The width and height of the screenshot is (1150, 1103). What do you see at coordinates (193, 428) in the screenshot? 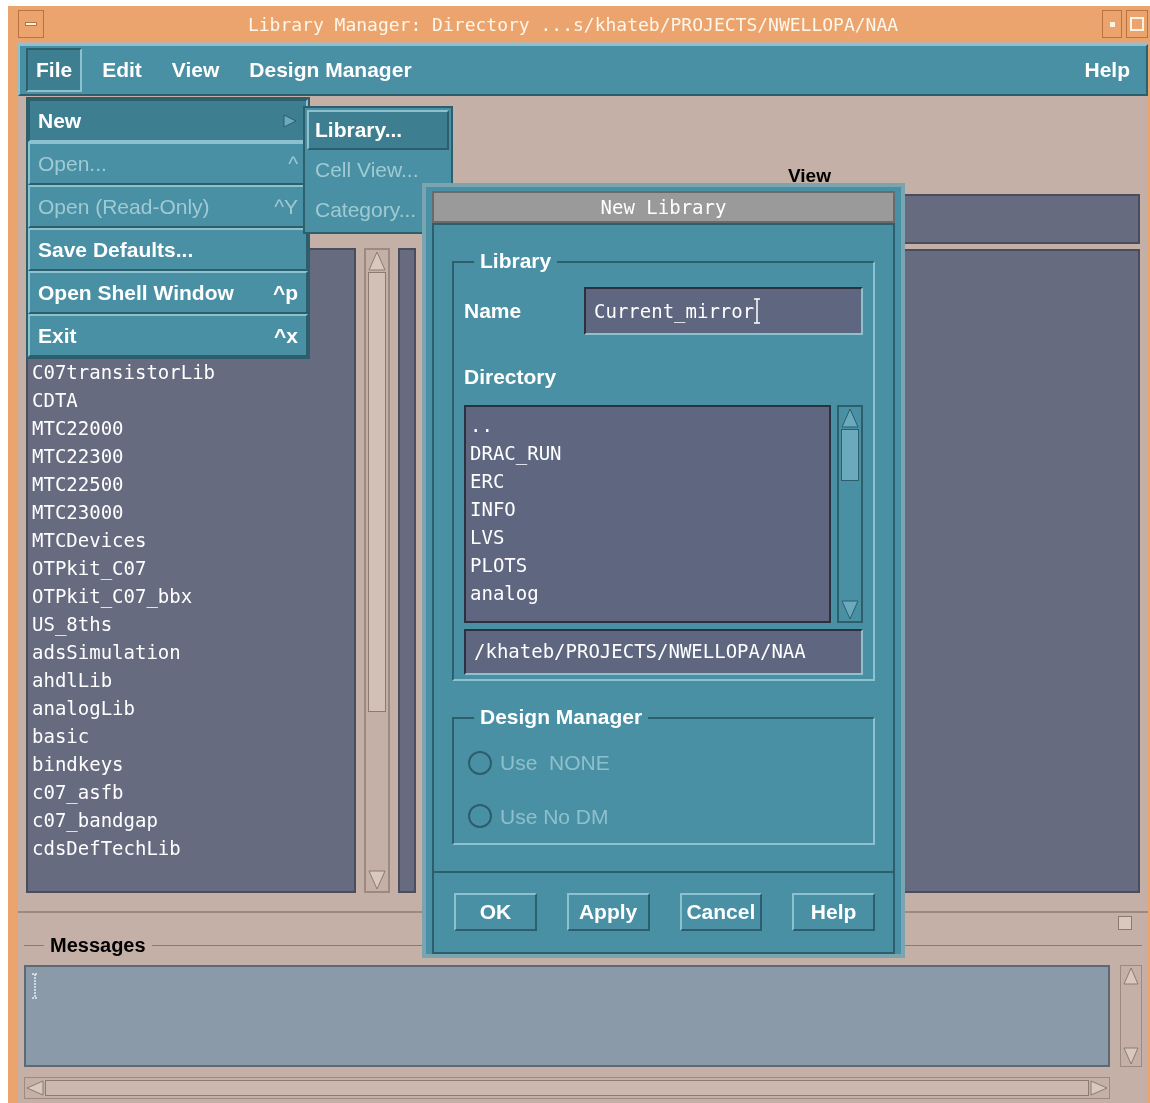
I see `list-item: MTC22000` at bounding box center [193, 428].